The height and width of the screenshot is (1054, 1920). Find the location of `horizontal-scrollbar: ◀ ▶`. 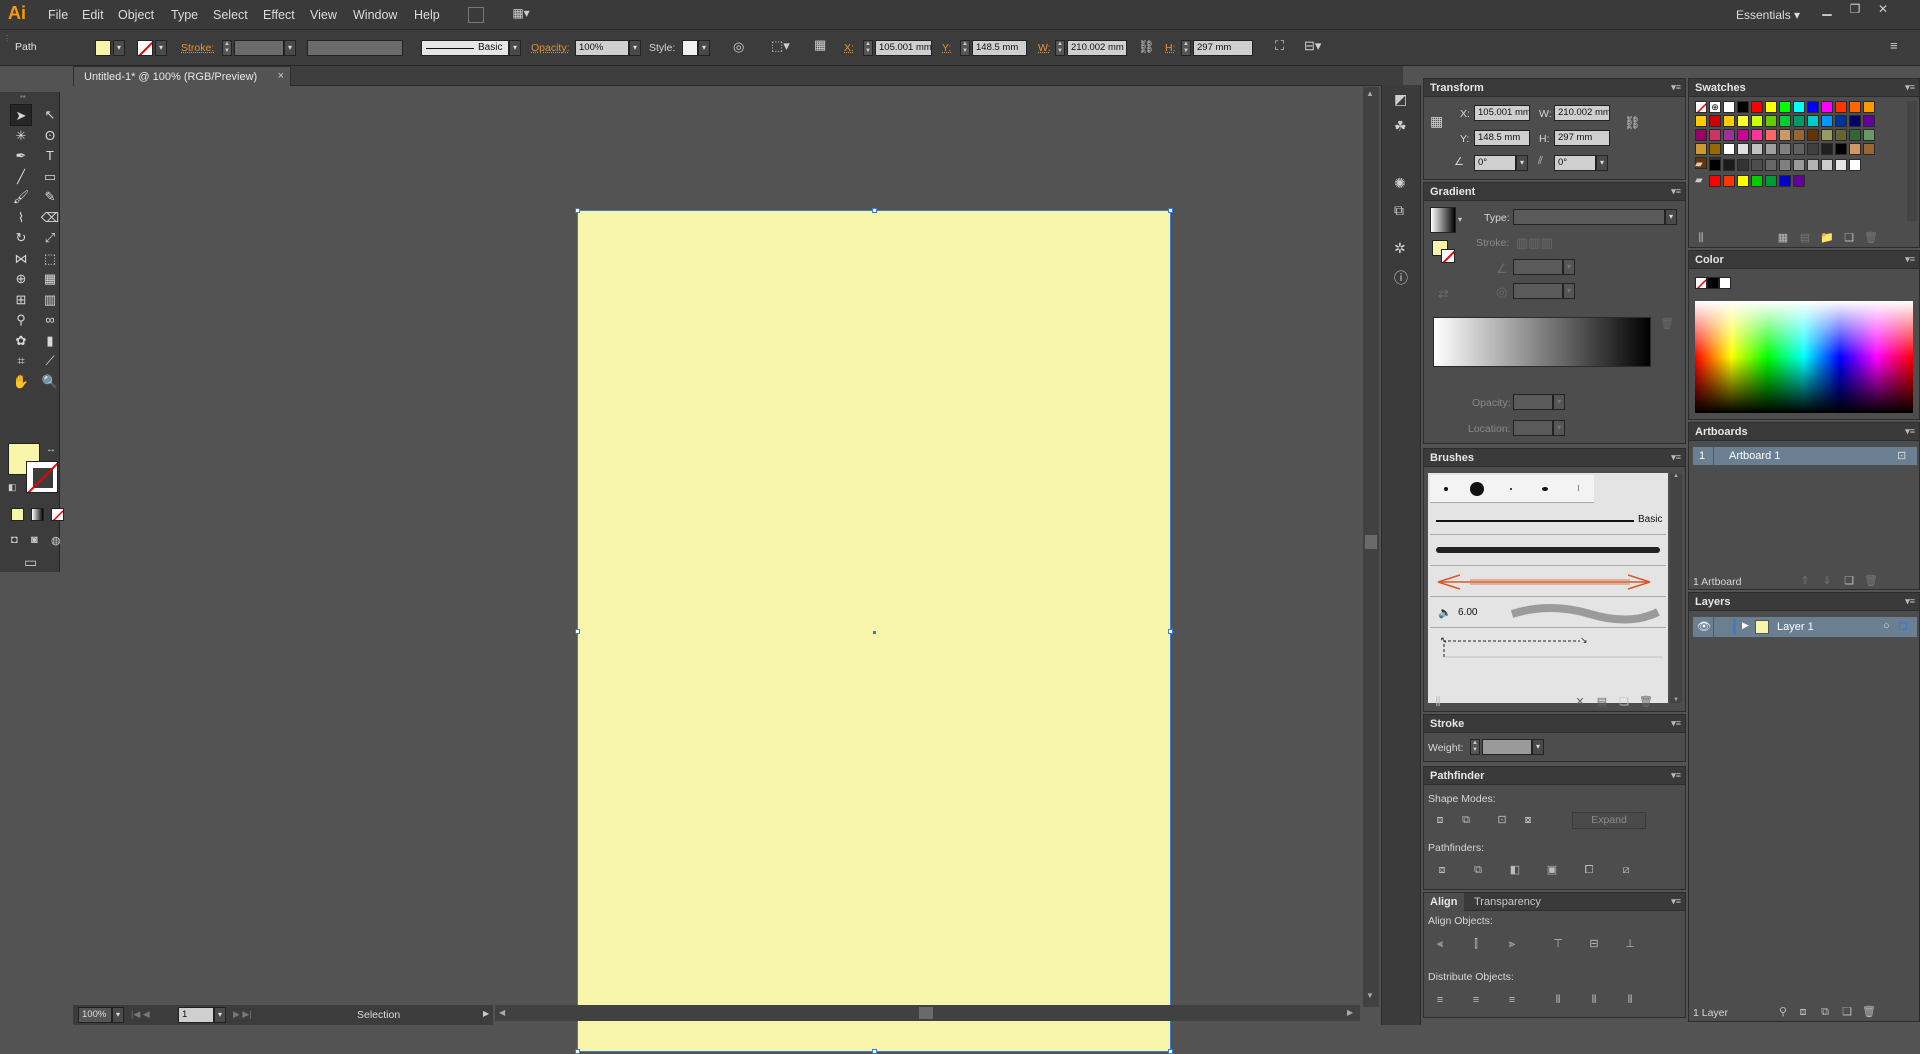

horizontal-scrollbar: ◀ ▶ is located at coordinates (927, 1013).